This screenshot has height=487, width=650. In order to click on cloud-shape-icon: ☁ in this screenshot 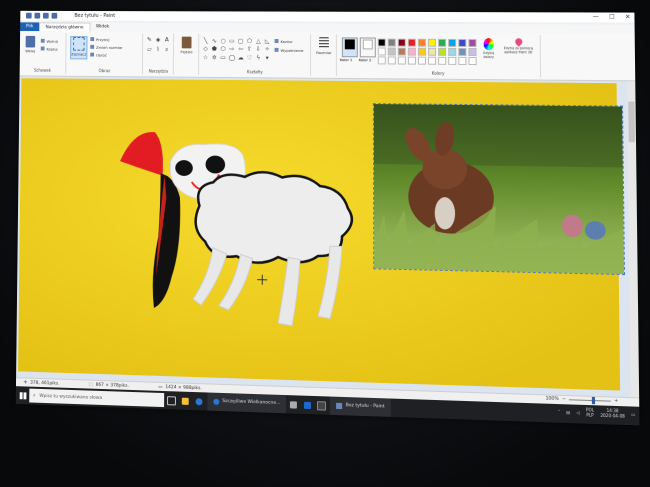, I will do `click(240, 57)`.